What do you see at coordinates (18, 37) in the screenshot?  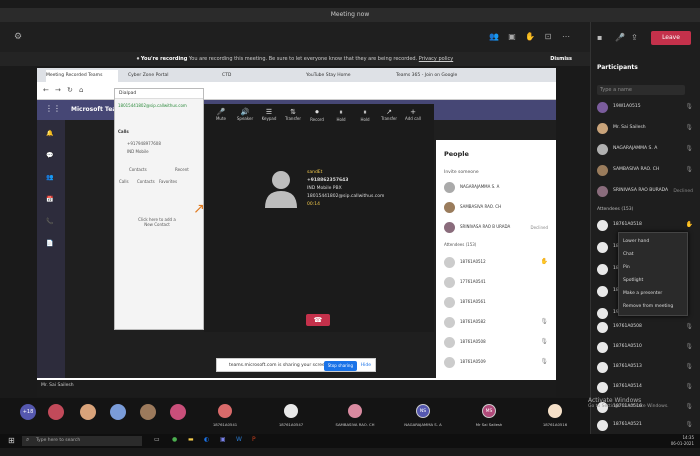 I see `settings-icon: ⚙` at bounding box center [18, 37].